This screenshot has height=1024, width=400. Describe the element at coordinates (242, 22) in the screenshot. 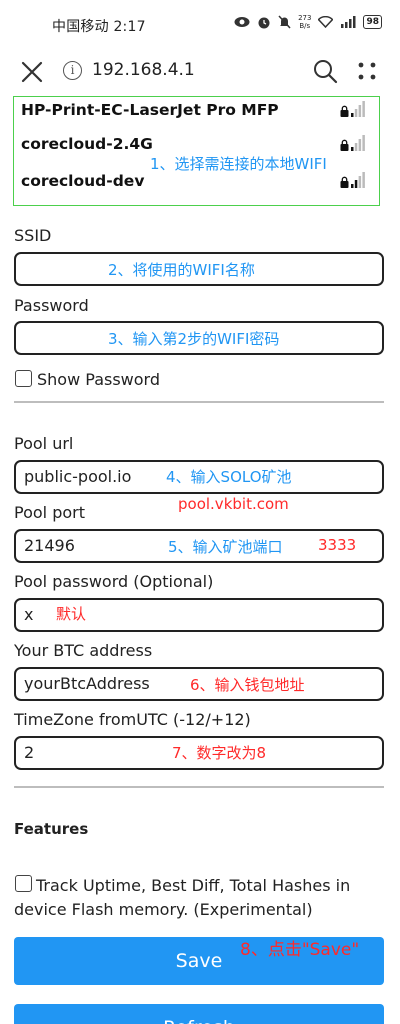

I see `eye-icon` at that location.